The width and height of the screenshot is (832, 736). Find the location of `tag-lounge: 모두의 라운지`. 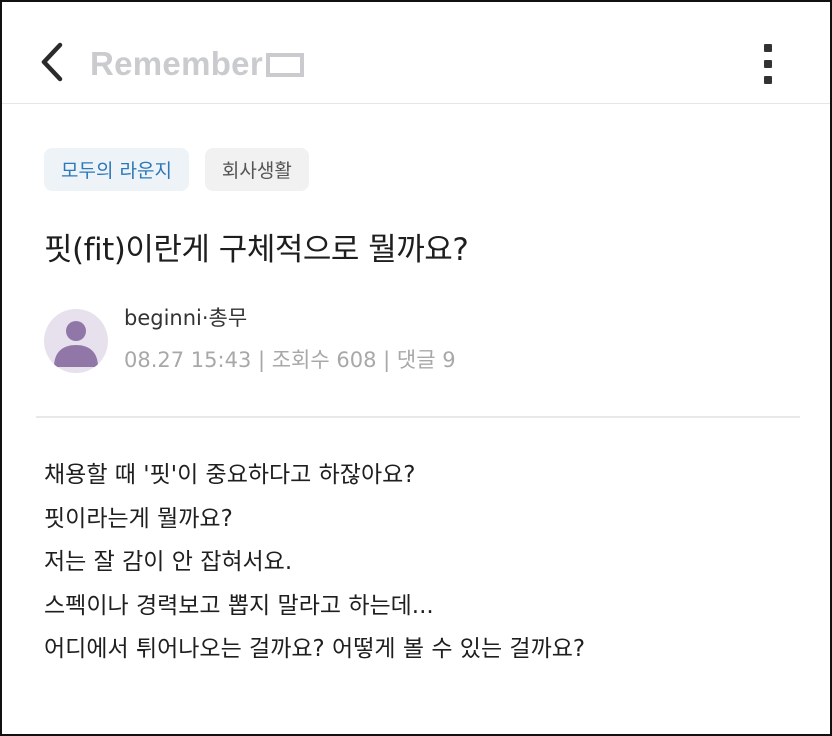

tag-lounge: 모두의 라운지 is located at coordinates (116, 169).